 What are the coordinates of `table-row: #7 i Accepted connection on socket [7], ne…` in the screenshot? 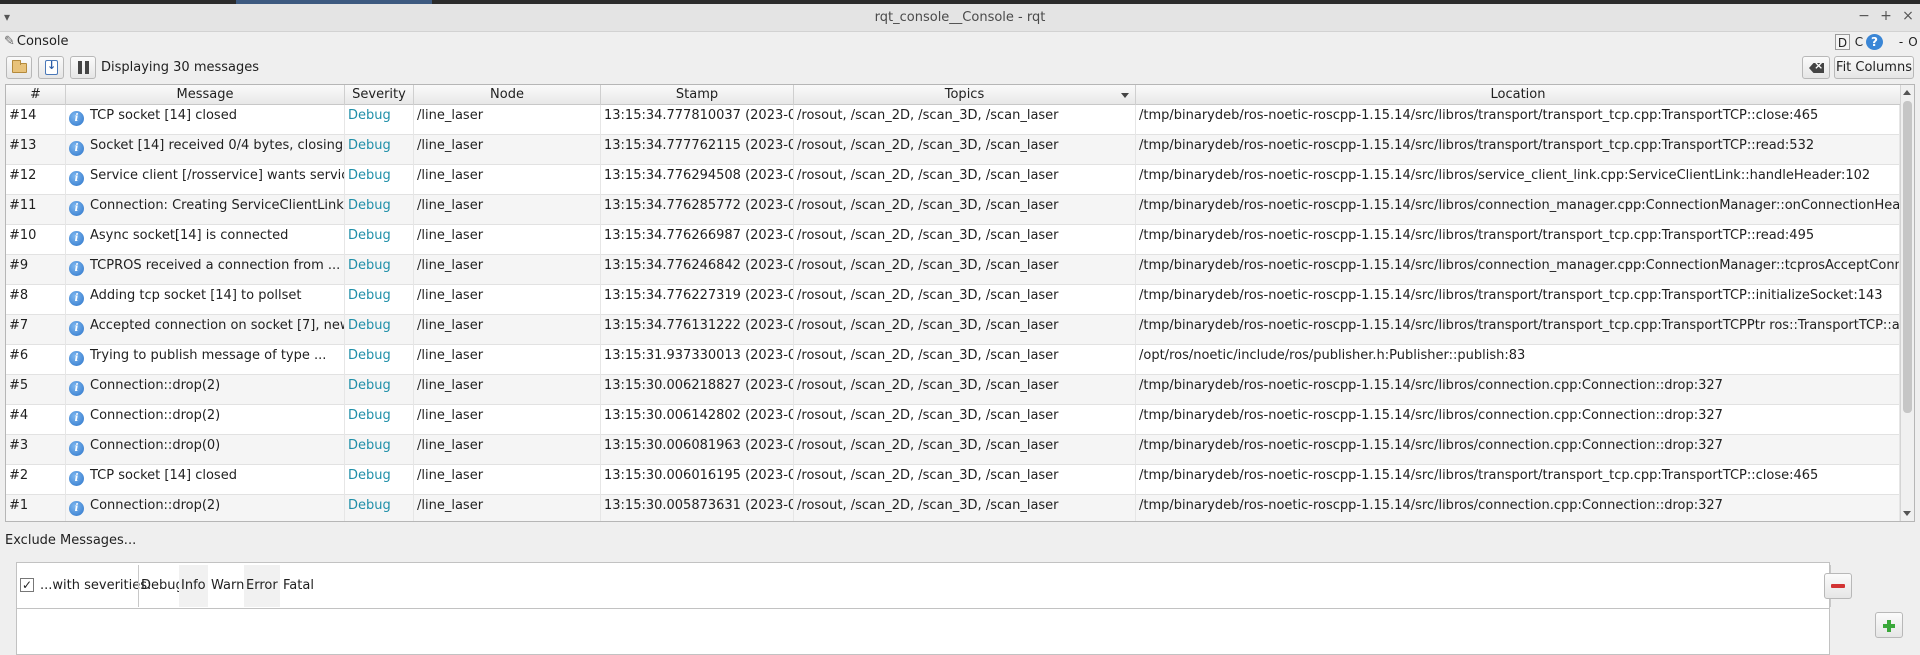 It's located at (953, 330).